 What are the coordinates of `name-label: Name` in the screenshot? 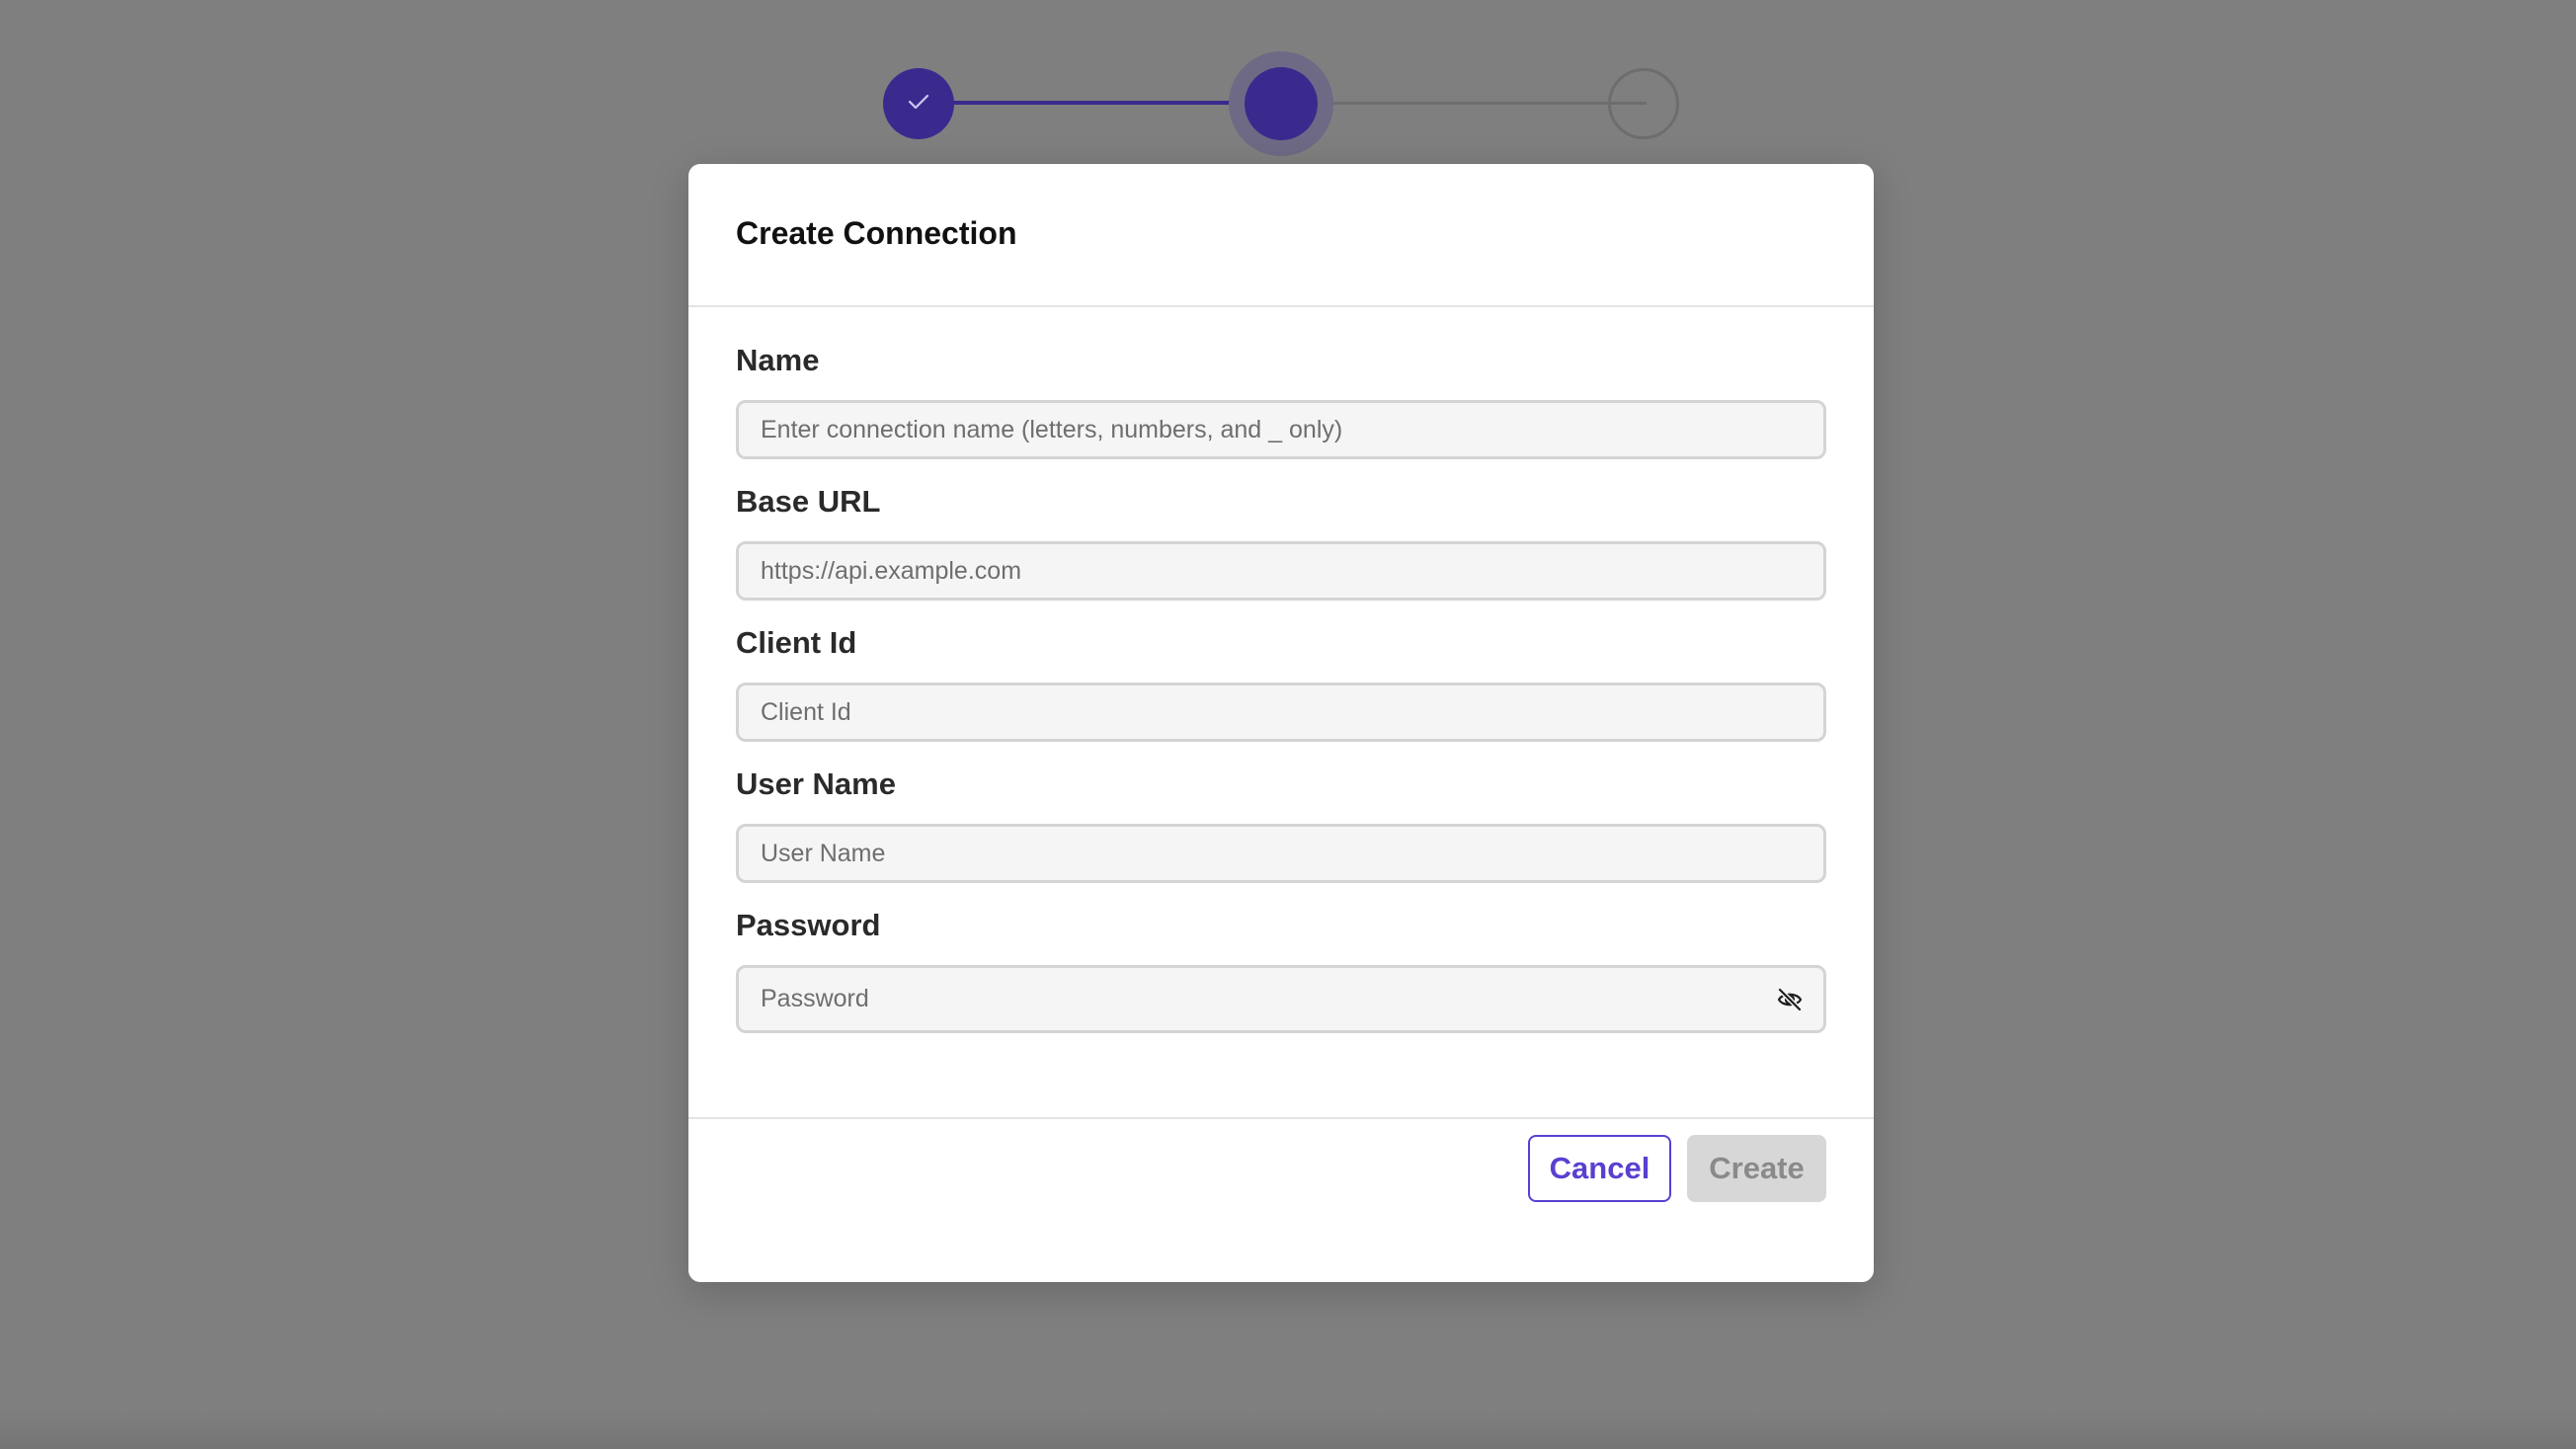 It's located at (778, 360).